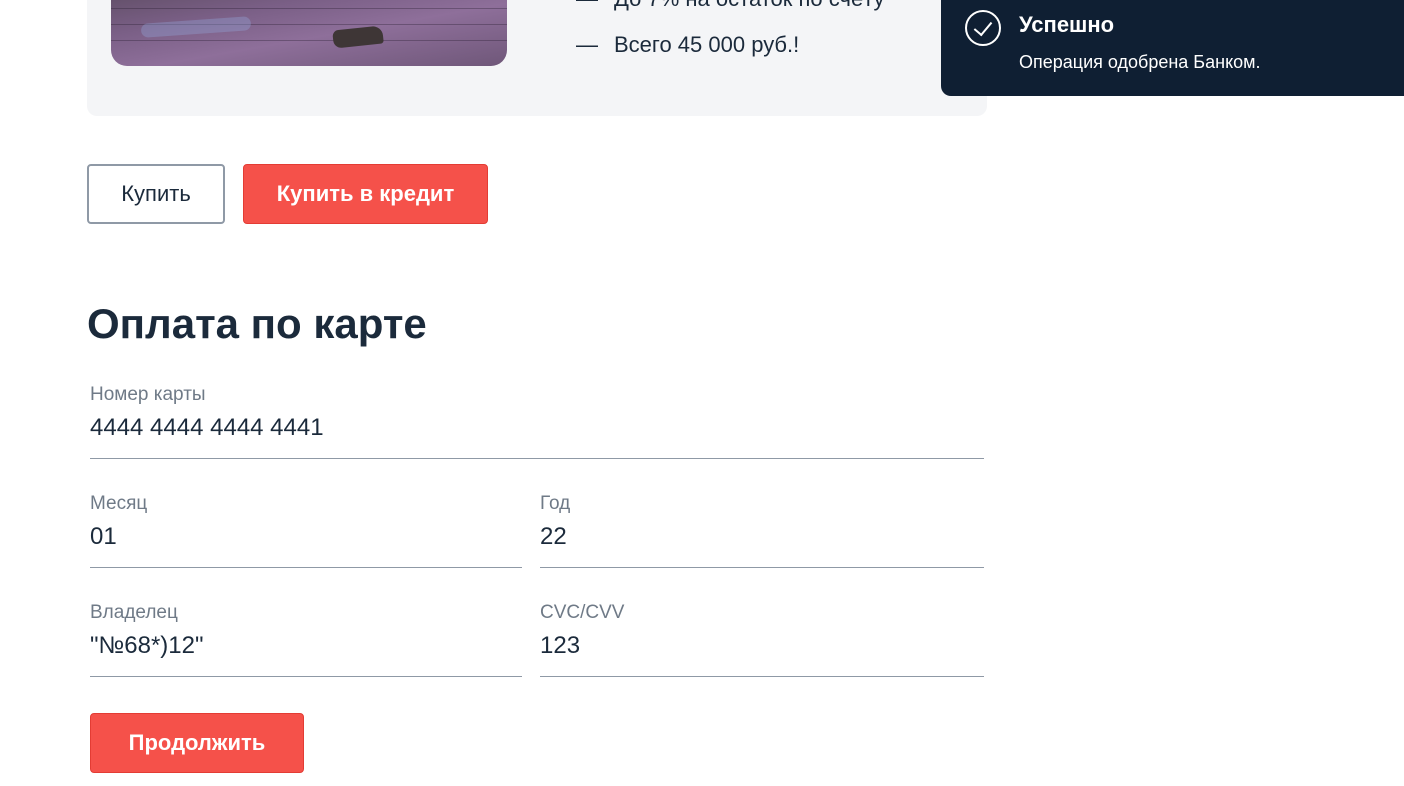 The width and height of the screenshot is (1404, 786). Describe the element at coordinates (196, 27) in the screenshot. I see `photo-chalk-mark` at that location.